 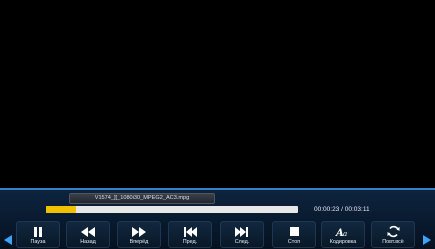 I want to click on encoding-button: A a Кодировка, so click(x=343, y=234).